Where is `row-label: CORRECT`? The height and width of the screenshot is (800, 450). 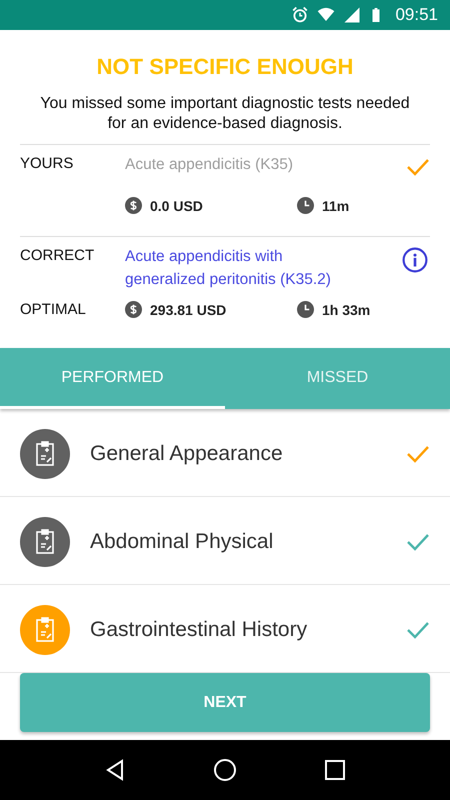 row-label: CORRECT is located at coordinates (58, 256).